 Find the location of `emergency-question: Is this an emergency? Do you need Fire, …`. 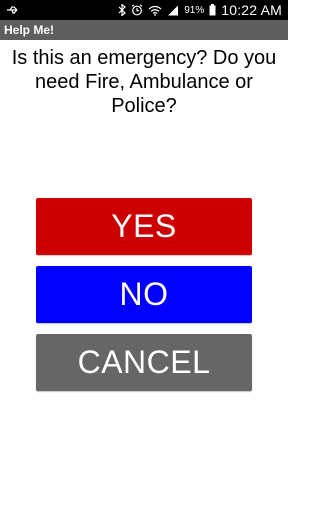

emergency-question: Is this an emergency? Do you need Fire, … is located at coordinates (144, 82).